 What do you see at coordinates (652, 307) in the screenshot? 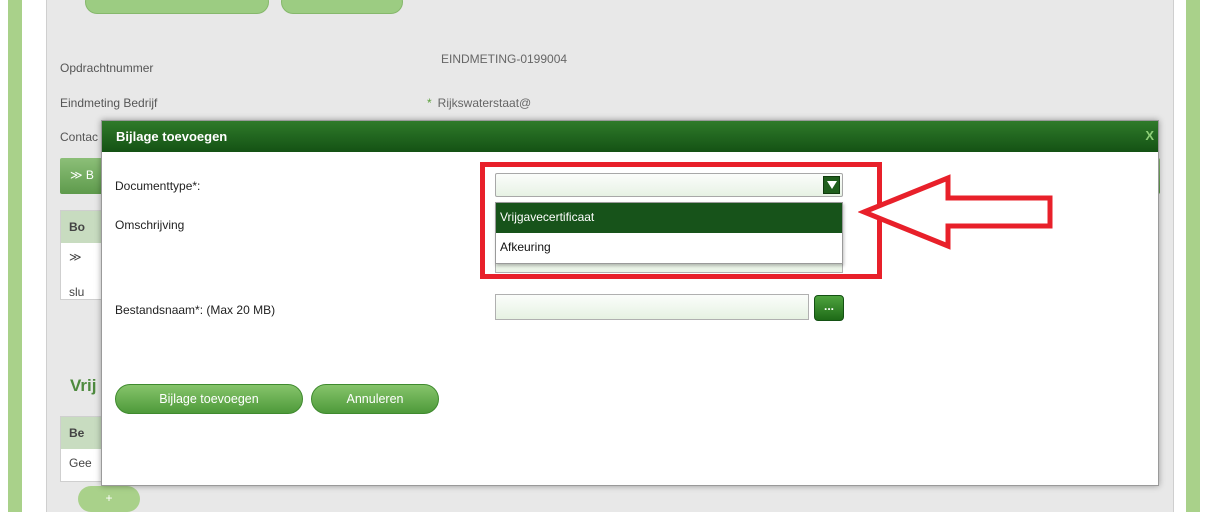
I see `bestandsnaam-input` at bounding box center [652, 307].